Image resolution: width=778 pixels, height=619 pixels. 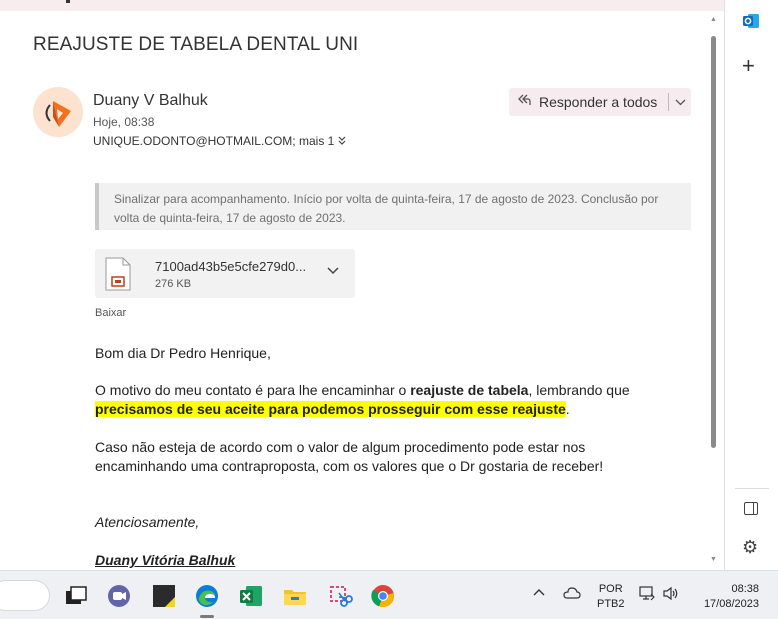 I want to click on sender-avatar, so click(x=58, y=112).